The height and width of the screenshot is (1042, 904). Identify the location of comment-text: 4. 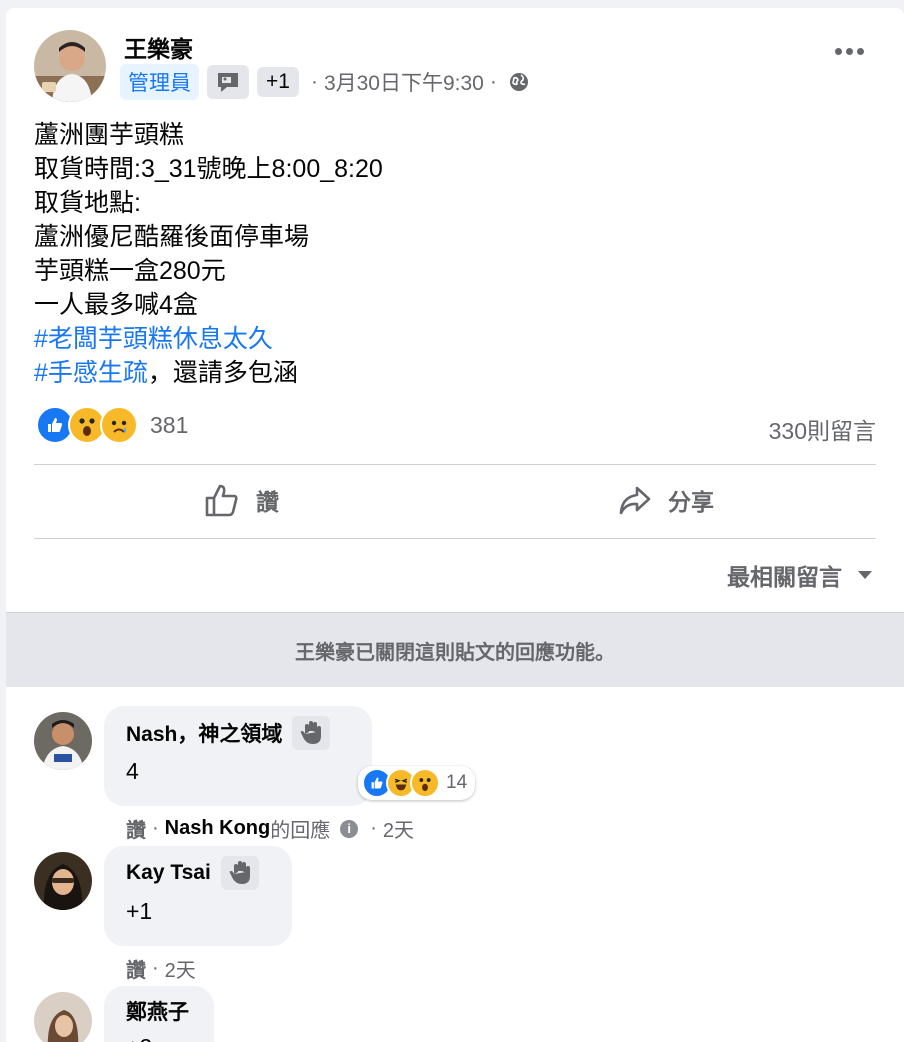
(132, 771).